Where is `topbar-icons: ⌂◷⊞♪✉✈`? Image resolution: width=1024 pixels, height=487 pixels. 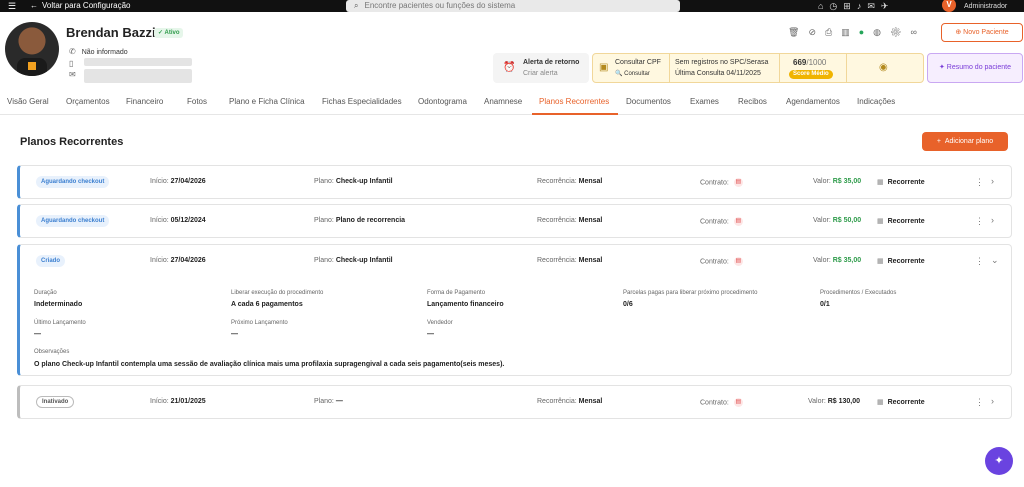
topbar-icons: ⌂◷⊞♪✉✈ is located at coordinates (856, 6).